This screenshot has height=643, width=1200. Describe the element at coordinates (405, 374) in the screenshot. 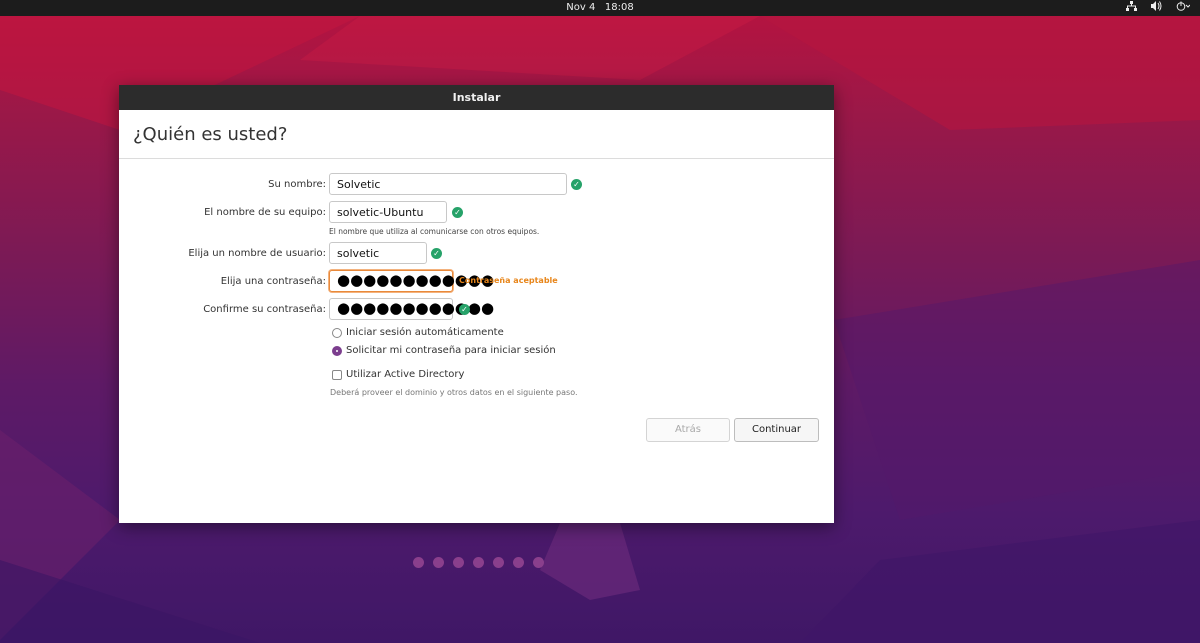

I see `active-directory-label: Utilizar Active Directory` at that location.